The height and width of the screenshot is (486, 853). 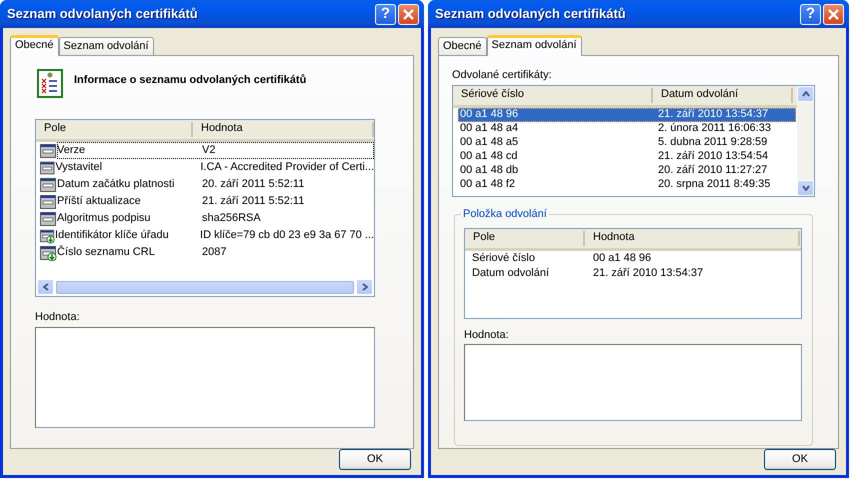 What do you see at coordinates (489, 171) in the screenshot?
I see `serial-number: 00 a1 48 db` at bounding box center [489, 171].